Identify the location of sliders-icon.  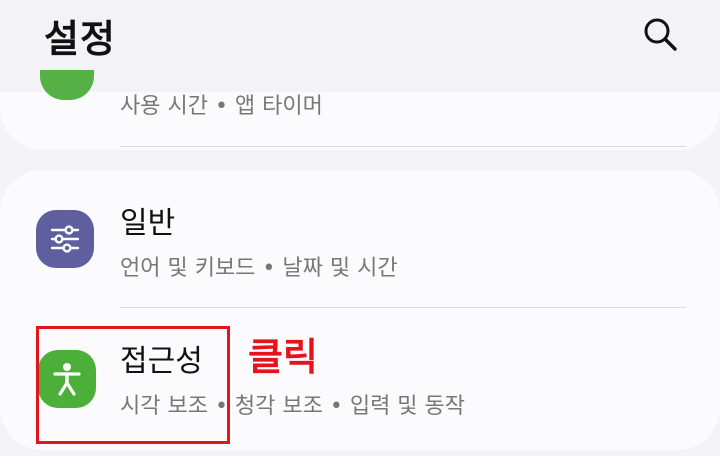
(65, 239).